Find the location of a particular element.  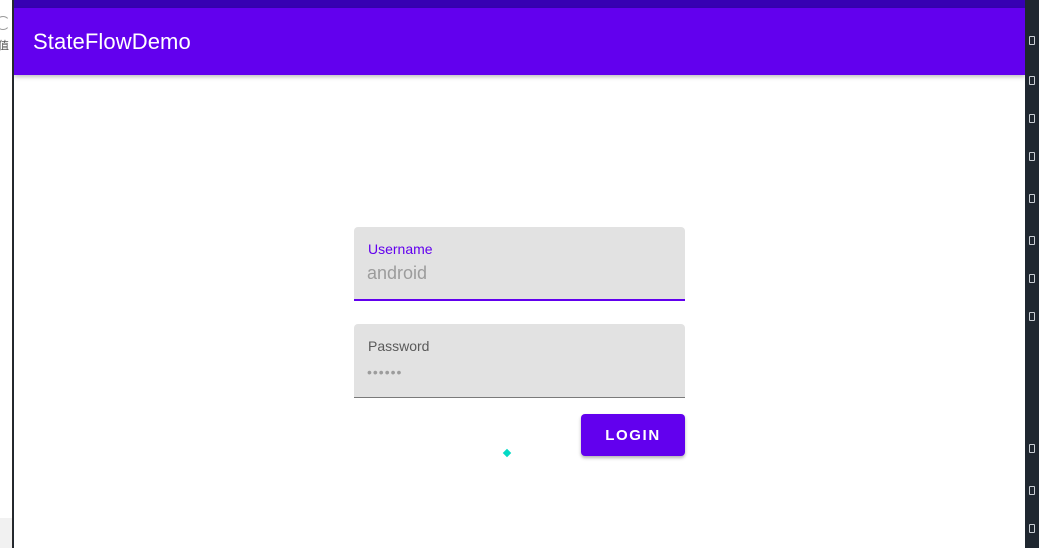

app-bar: StateFlowDemo is located at coordinates (519, 41).